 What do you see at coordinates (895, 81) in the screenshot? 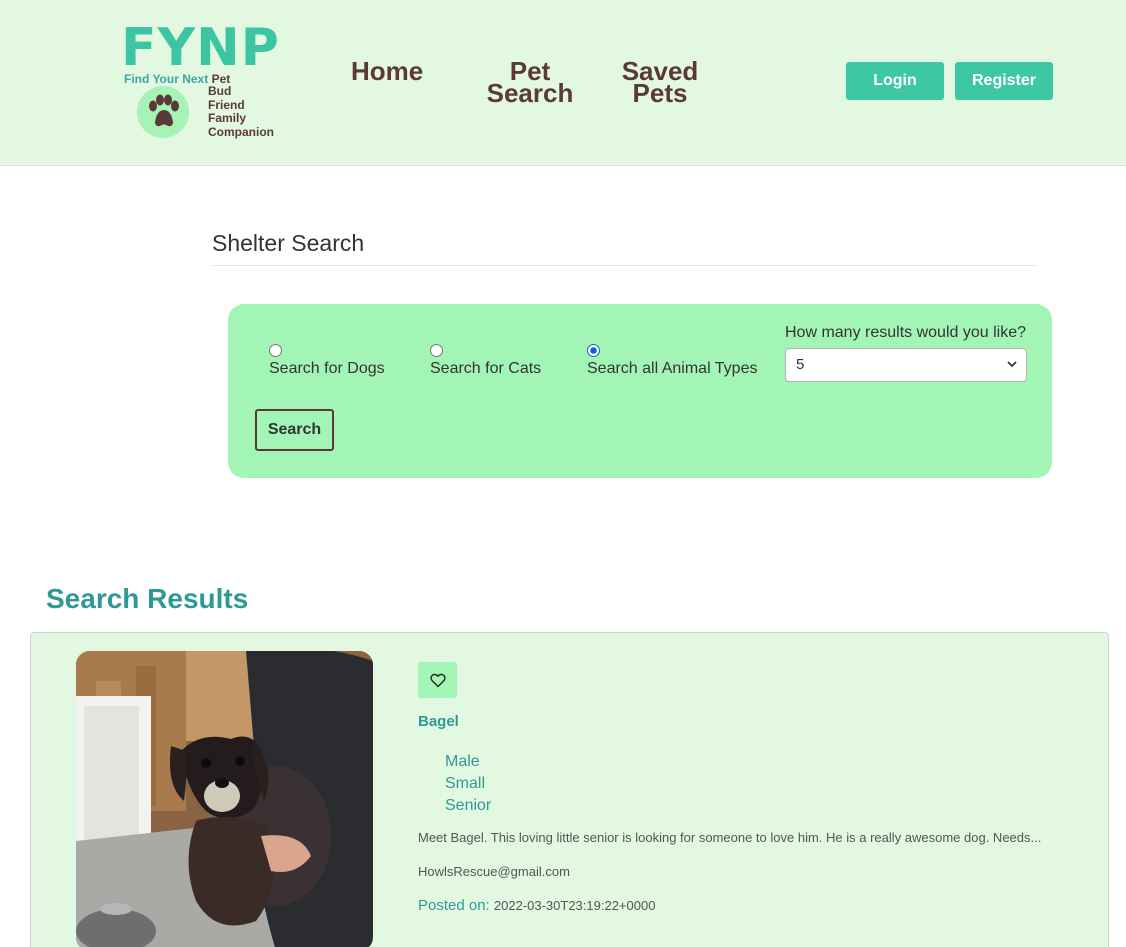
I see `login-button: Login` at bounding box center [895, 81].